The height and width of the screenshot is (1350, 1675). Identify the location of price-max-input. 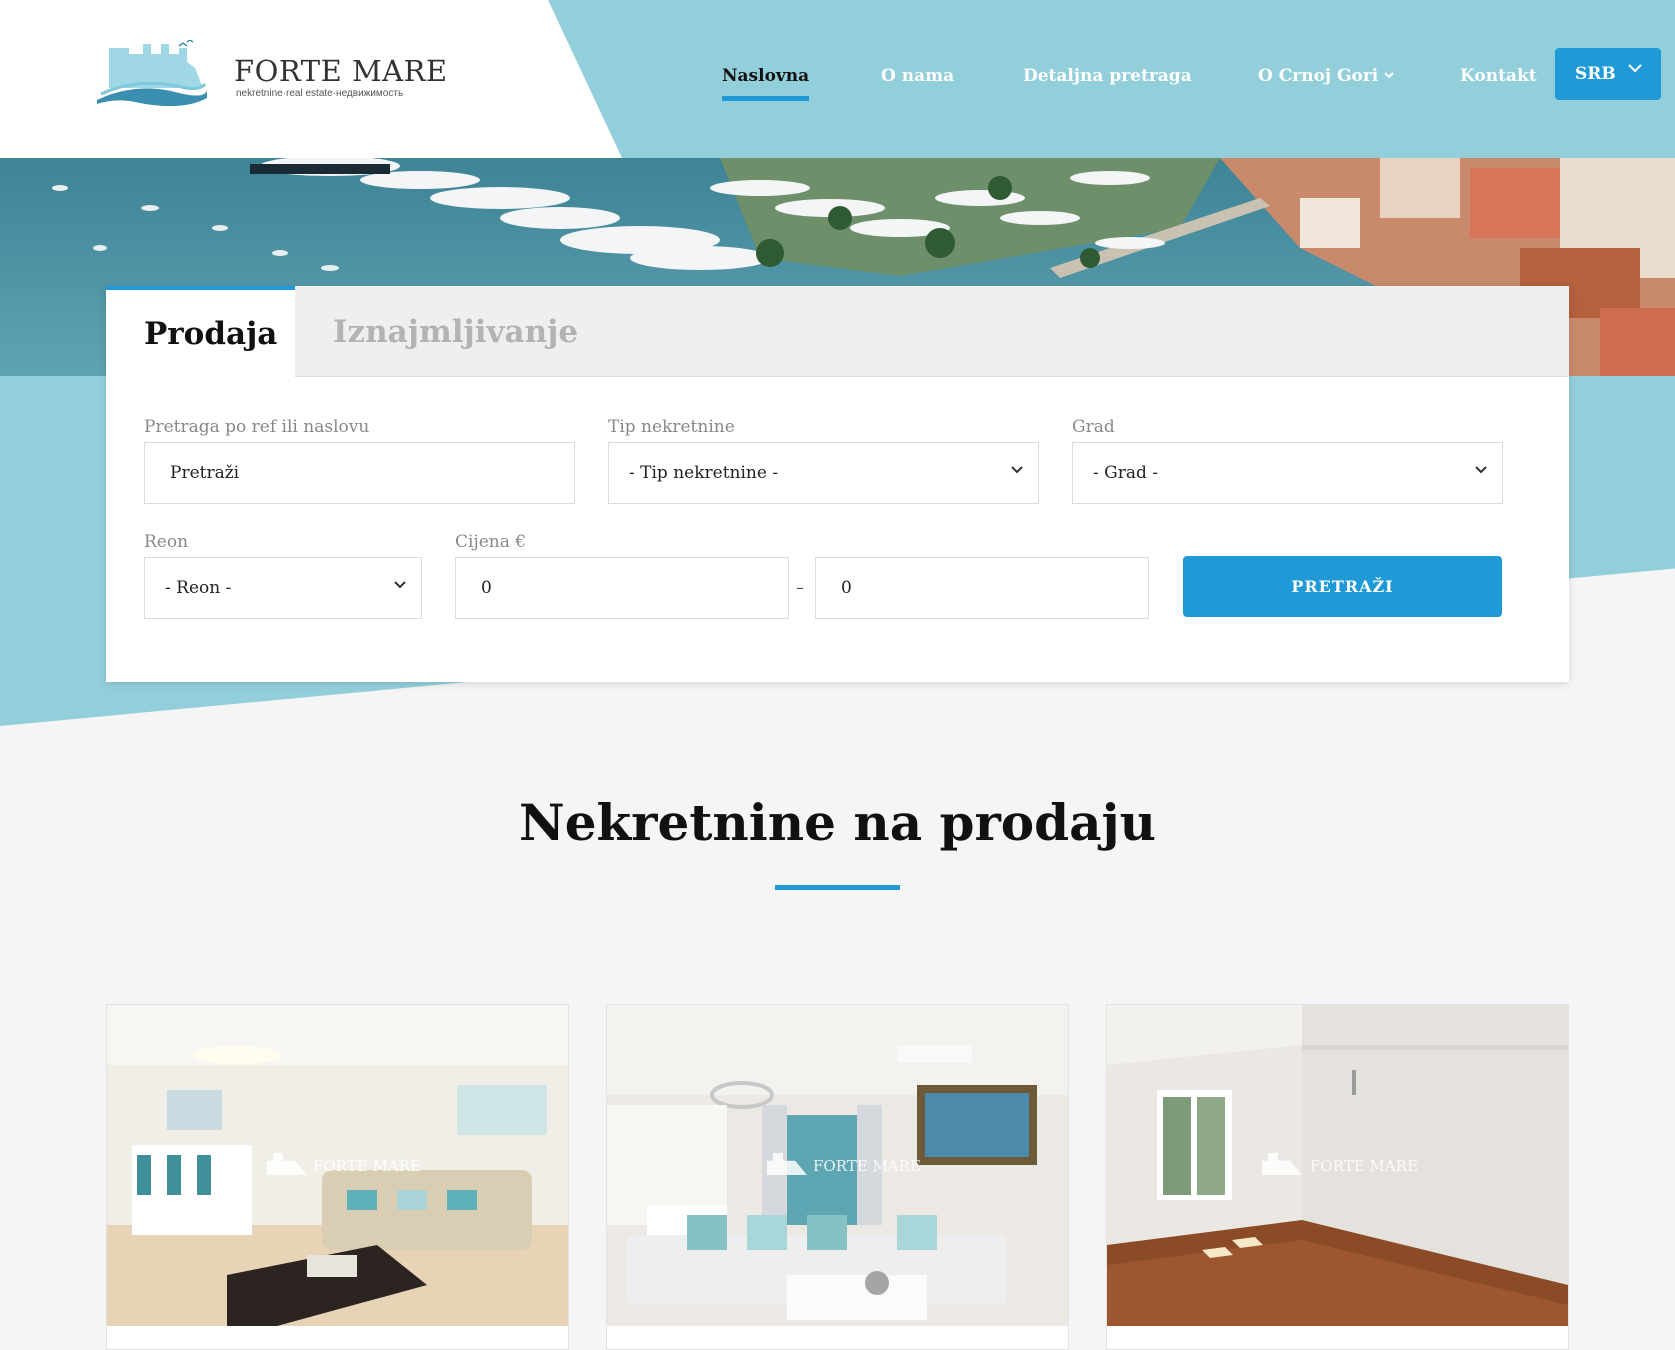
(982, 588).